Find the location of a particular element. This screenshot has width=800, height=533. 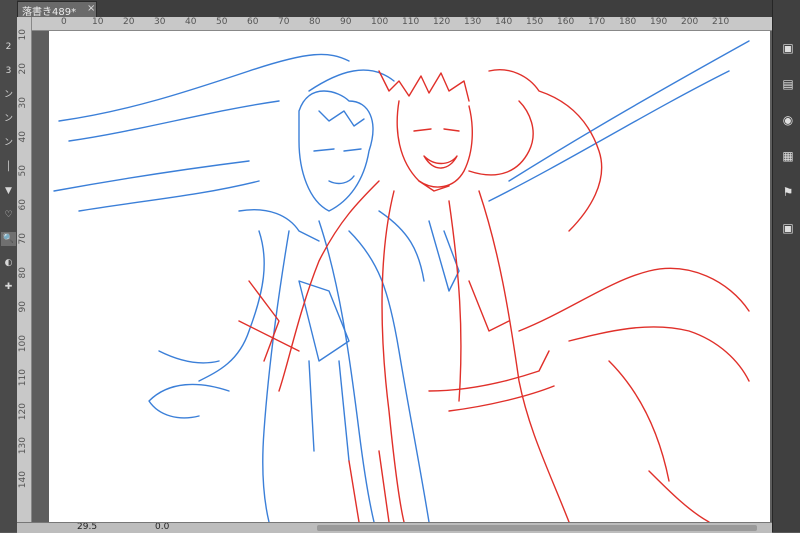

ruler-top-label: 140 is located at coordinates (504, 22).